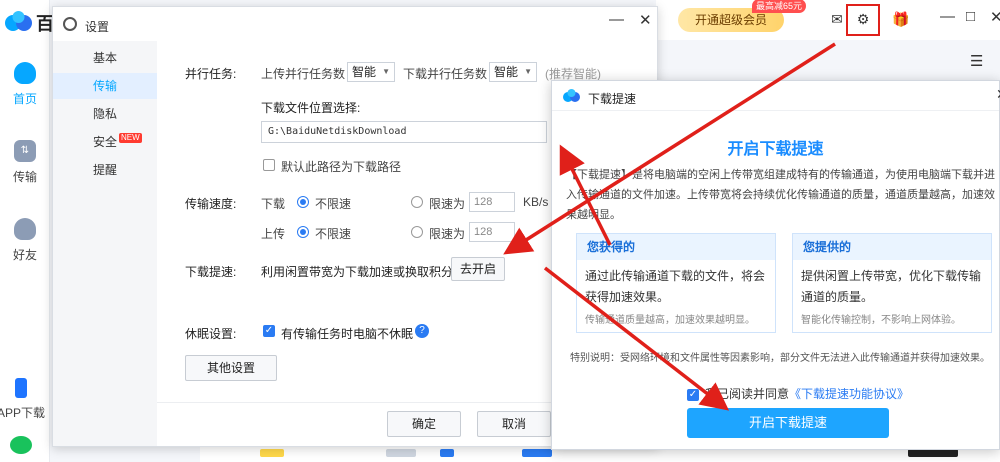 The height and width of the screenshot is (462, 1000). I want to click on download-unlimited-label: 不限速, so click(333, 204).